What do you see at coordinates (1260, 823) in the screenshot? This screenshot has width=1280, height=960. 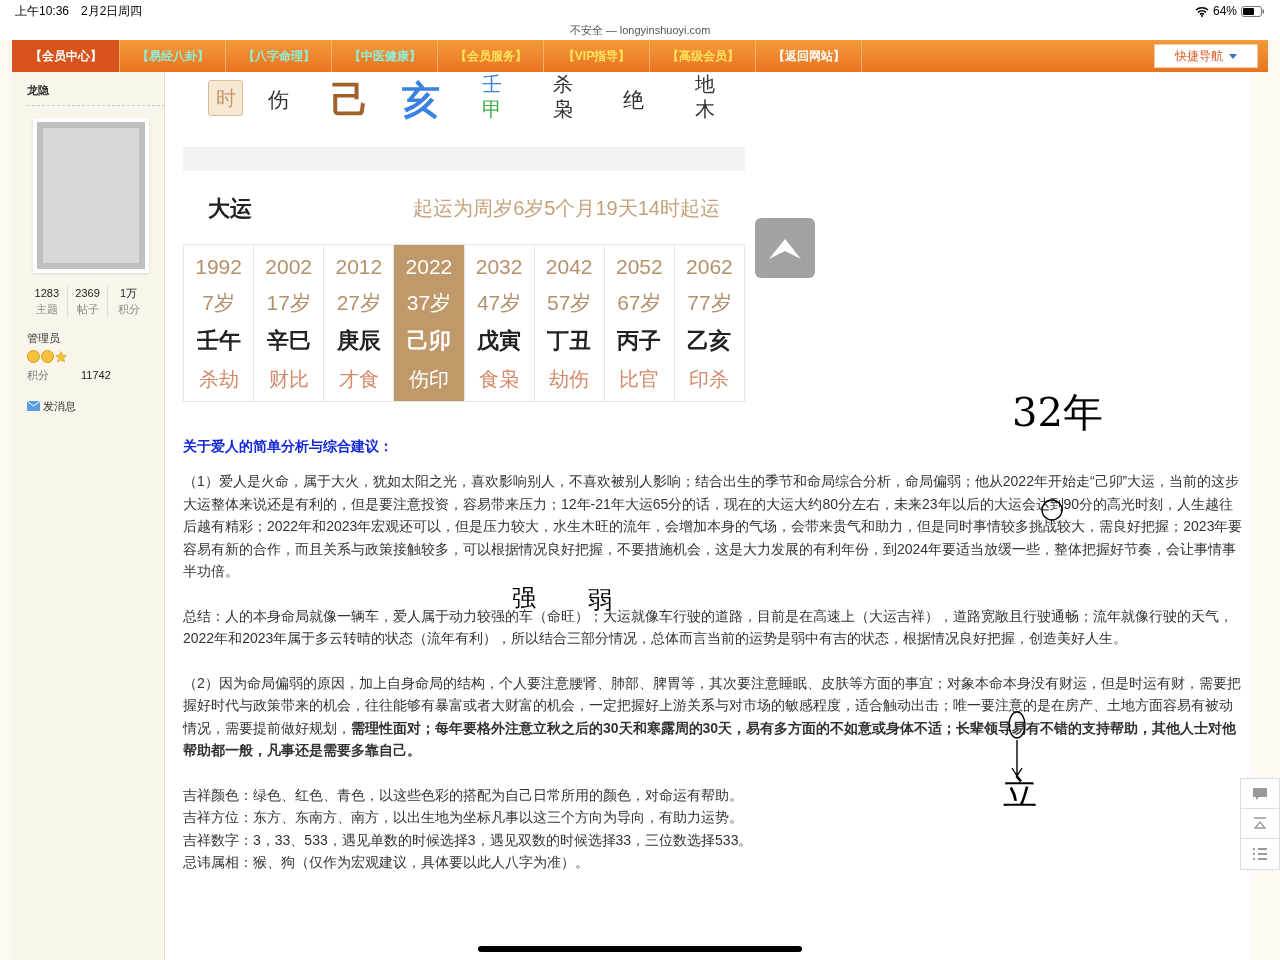 I see `back-to-top-icon` at bounding box center [1260, 823].